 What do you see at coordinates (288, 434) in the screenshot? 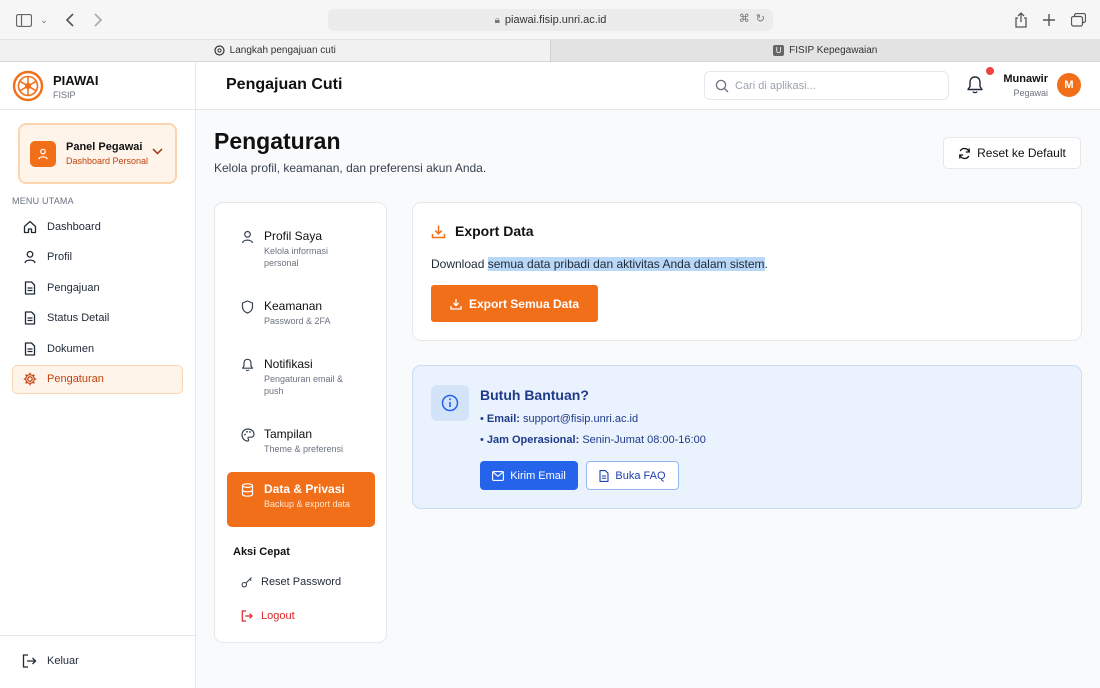
I see `settings-tab-title: Tampilan` at bounding box center [288, 434].